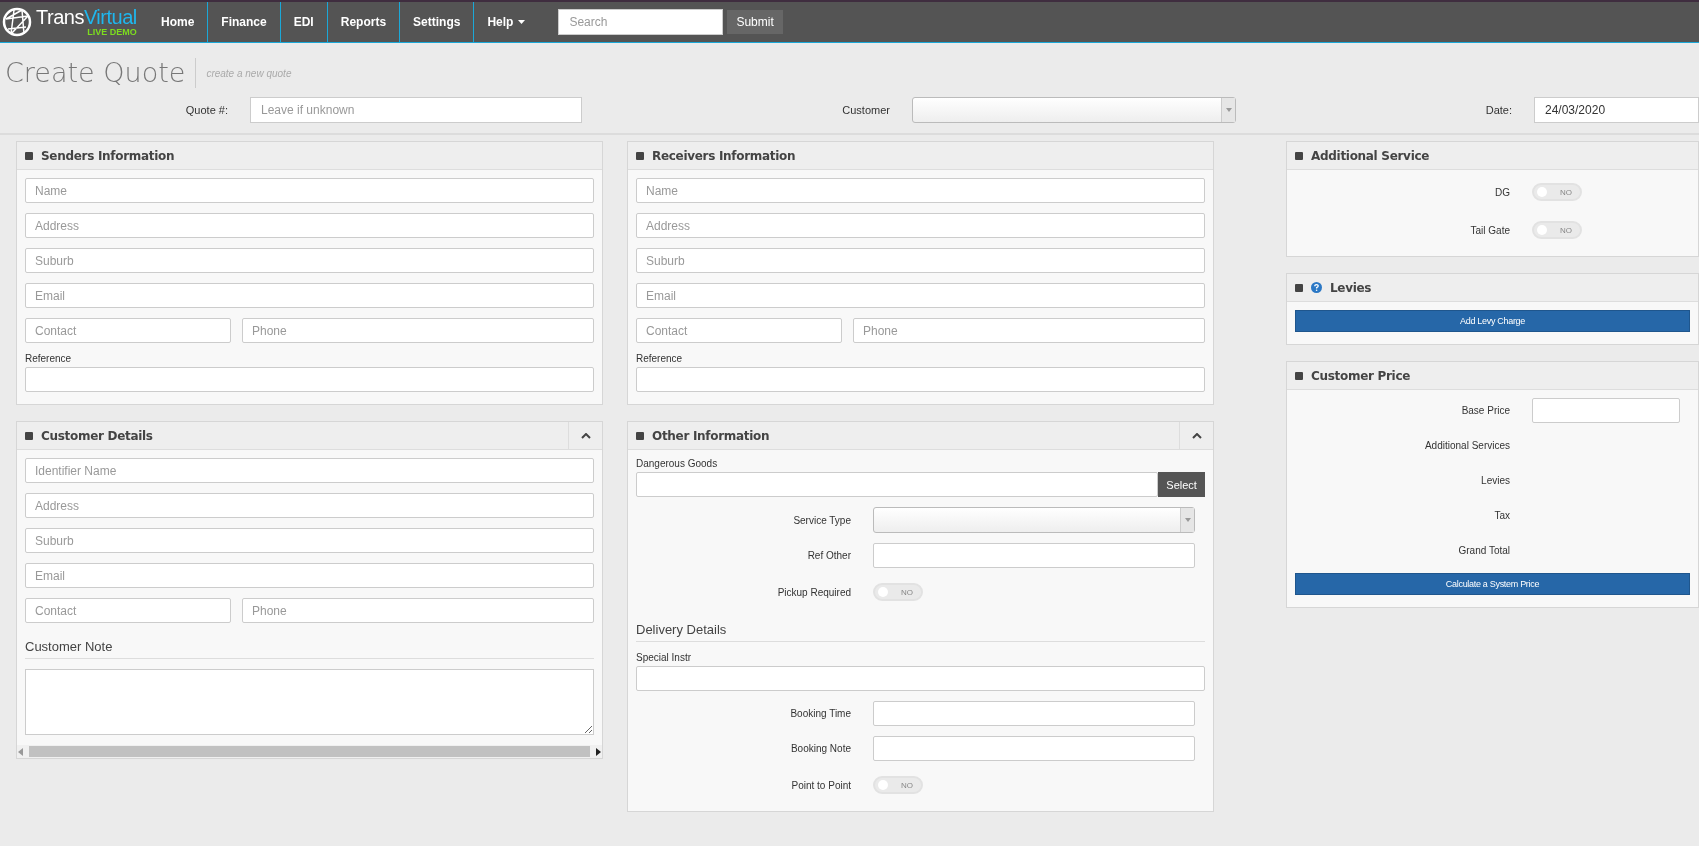  I want to click on brand-name: TransVirtual, so click(86, 17).